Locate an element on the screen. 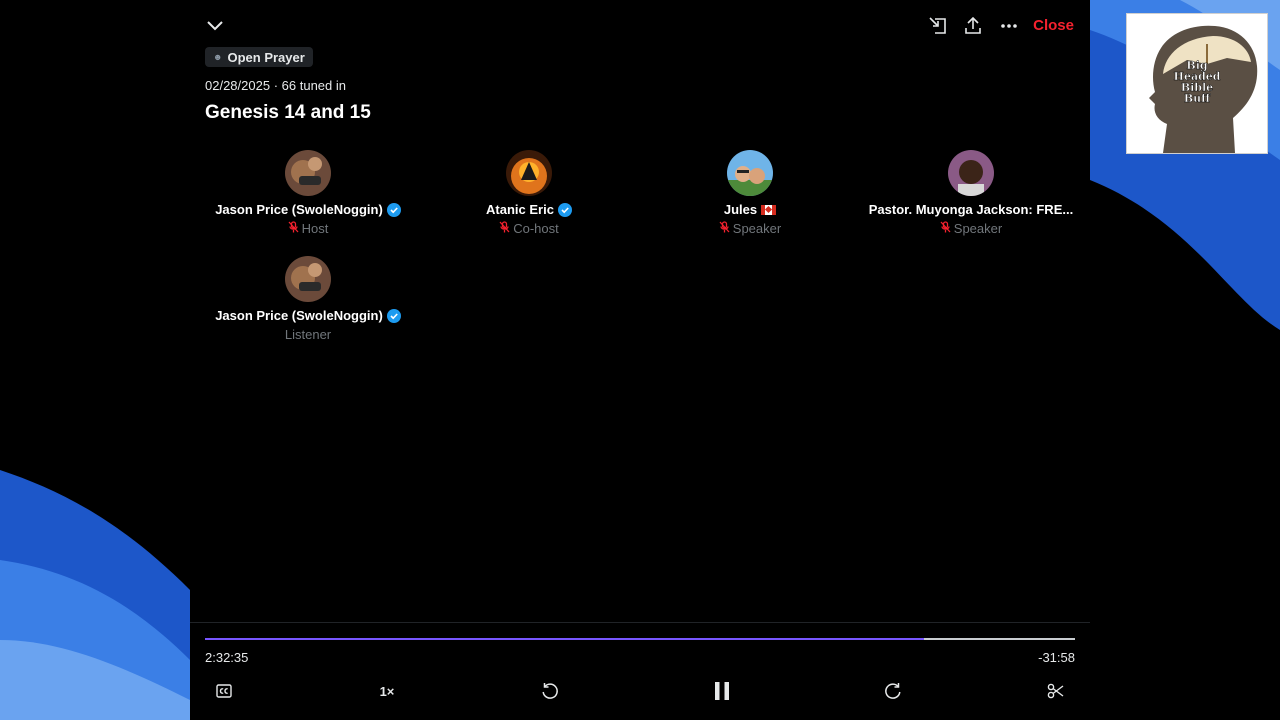 This screenshot has height=720, width=1280. forward-button is located at coordinates (893, 691).